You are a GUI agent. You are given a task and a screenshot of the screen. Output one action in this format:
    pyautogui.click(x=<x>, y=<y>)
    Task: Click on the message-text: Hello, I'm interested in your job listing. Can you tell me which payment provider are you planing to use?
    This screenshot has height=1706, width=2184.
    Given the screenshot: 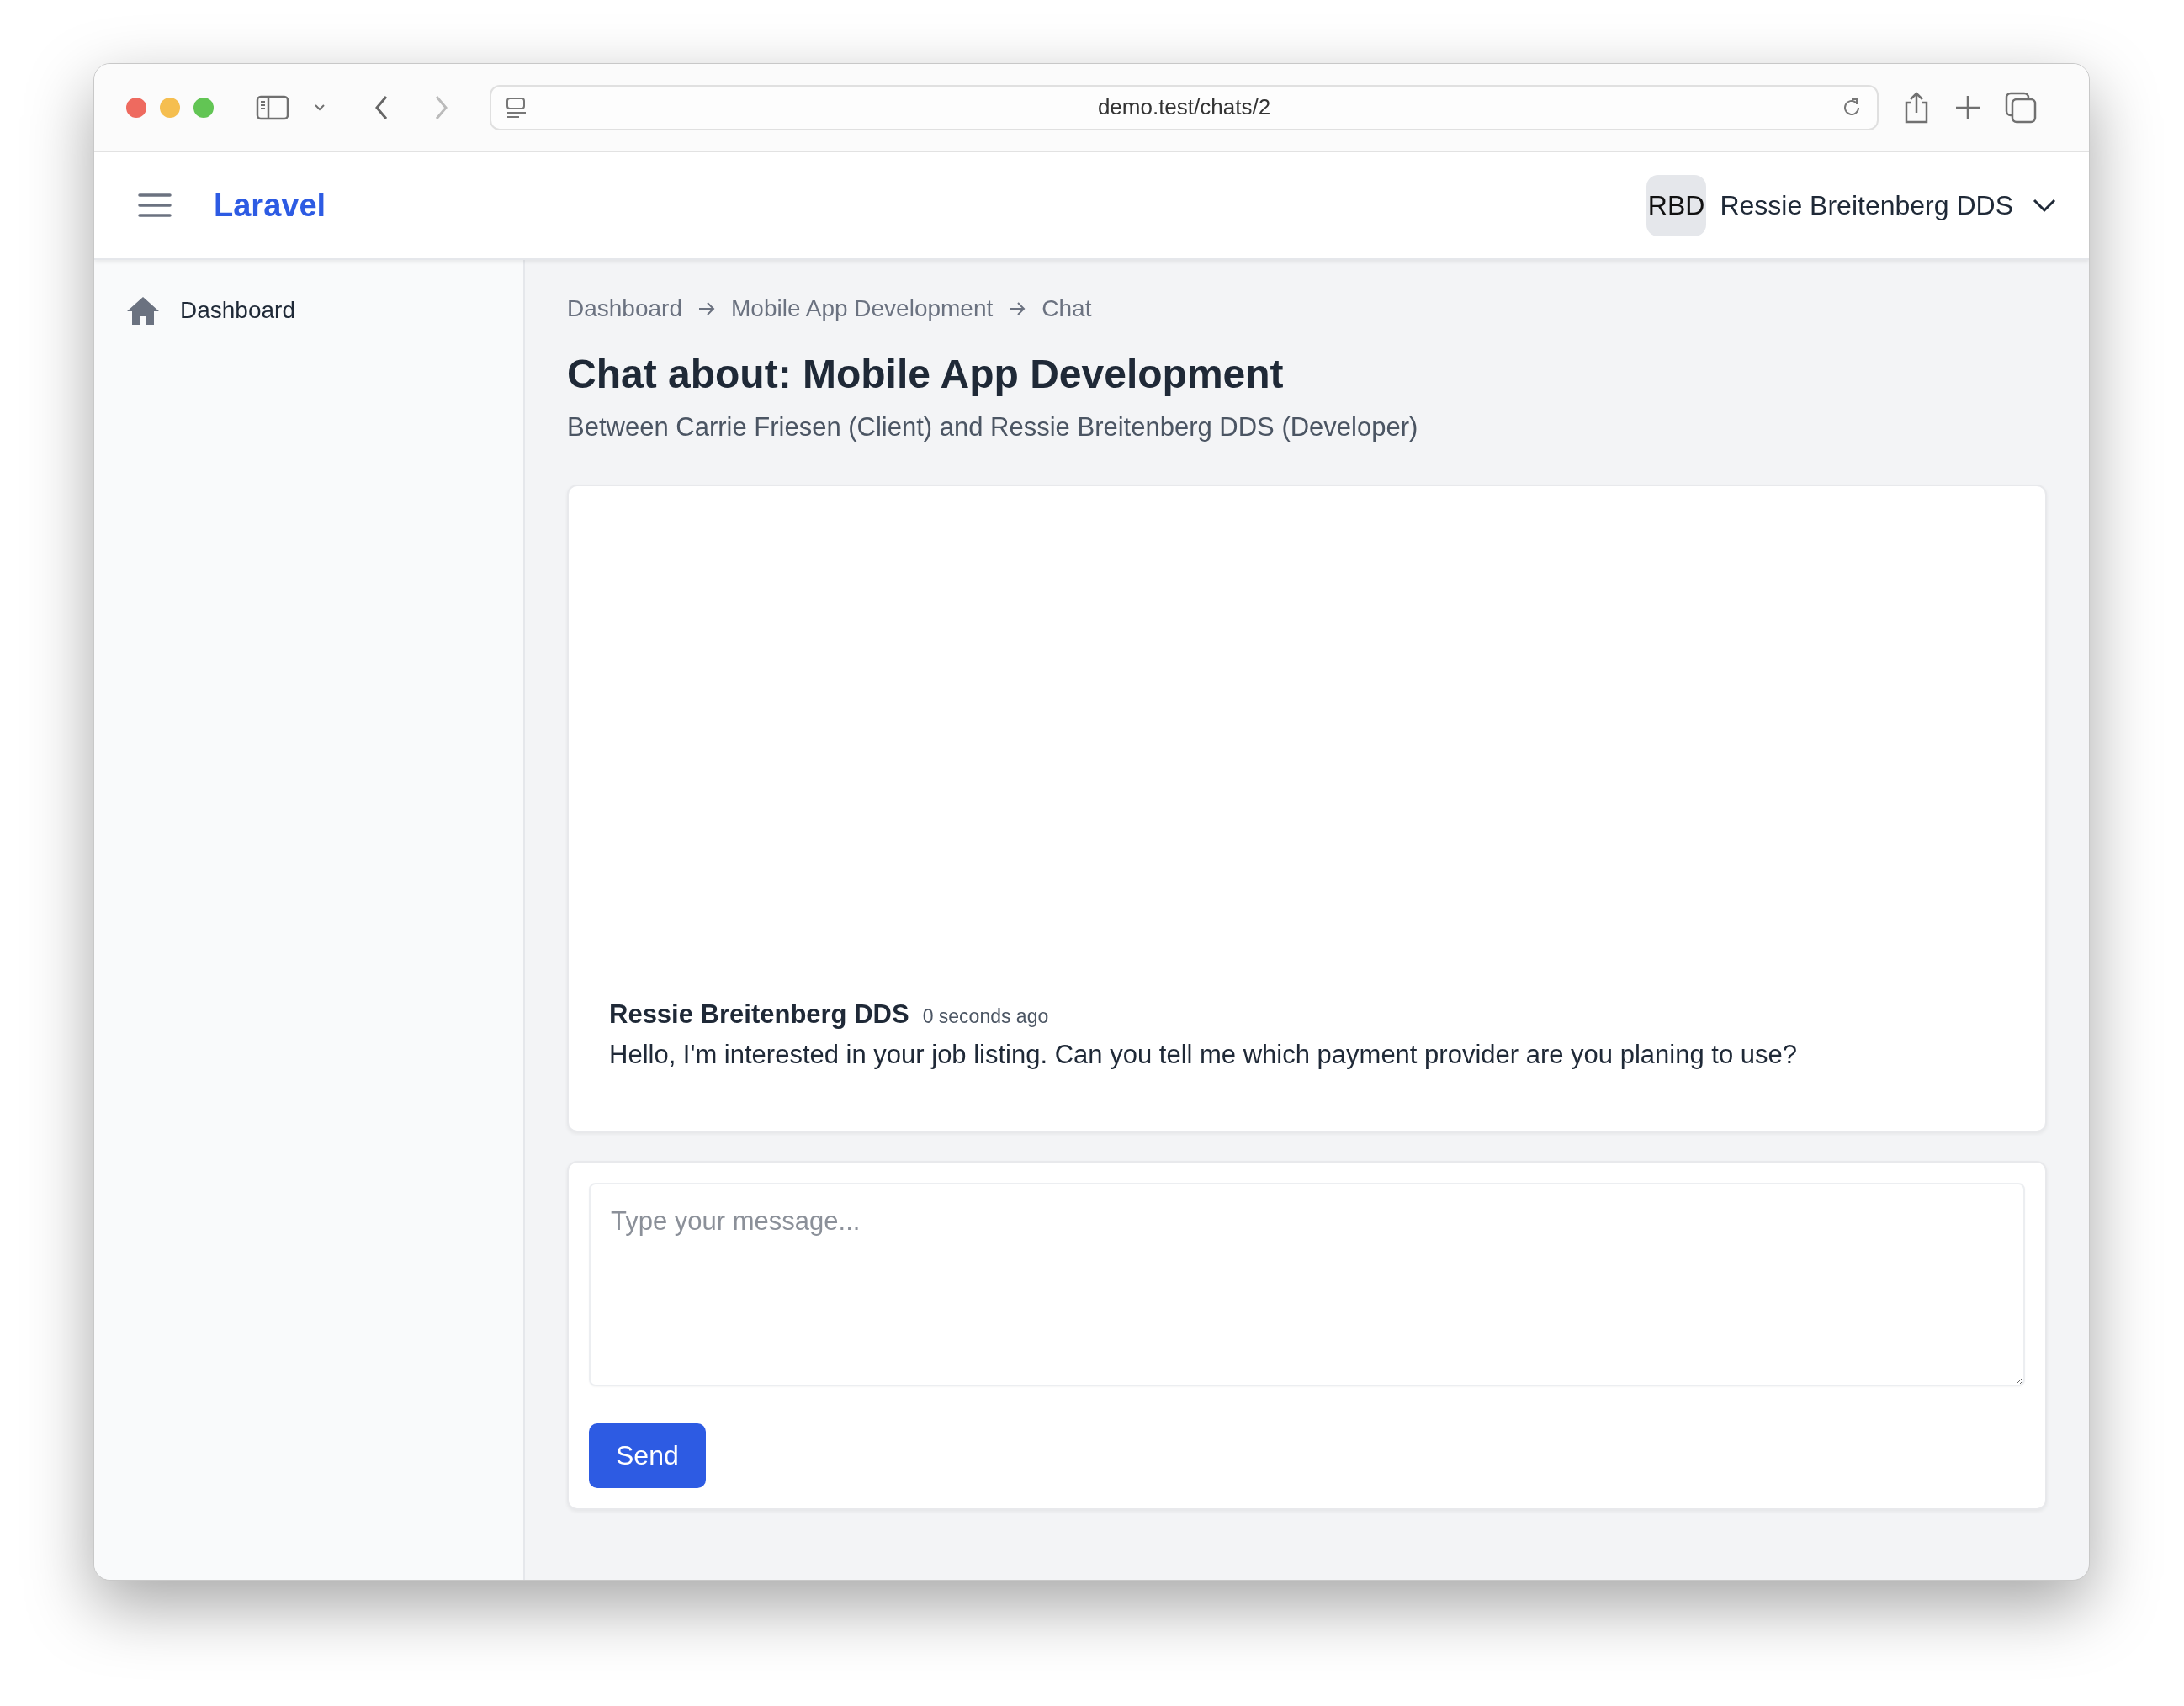 What is the action you would take?
    pyautogui.click(x=1203, y=1055)
    